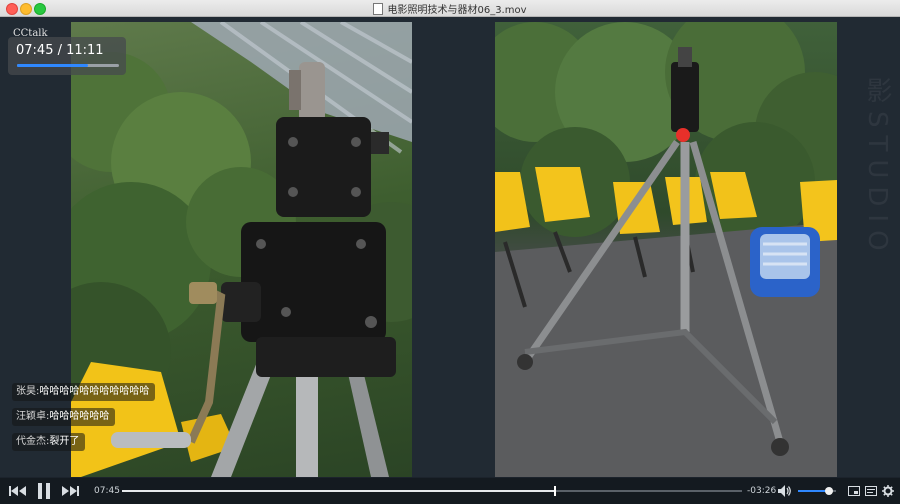 This screenshot has width=900, height=504. Describe the element at coordinates (79, 416) in the screenshot. I see `chat-text: 哈哈哈哈哈哈` at that location.